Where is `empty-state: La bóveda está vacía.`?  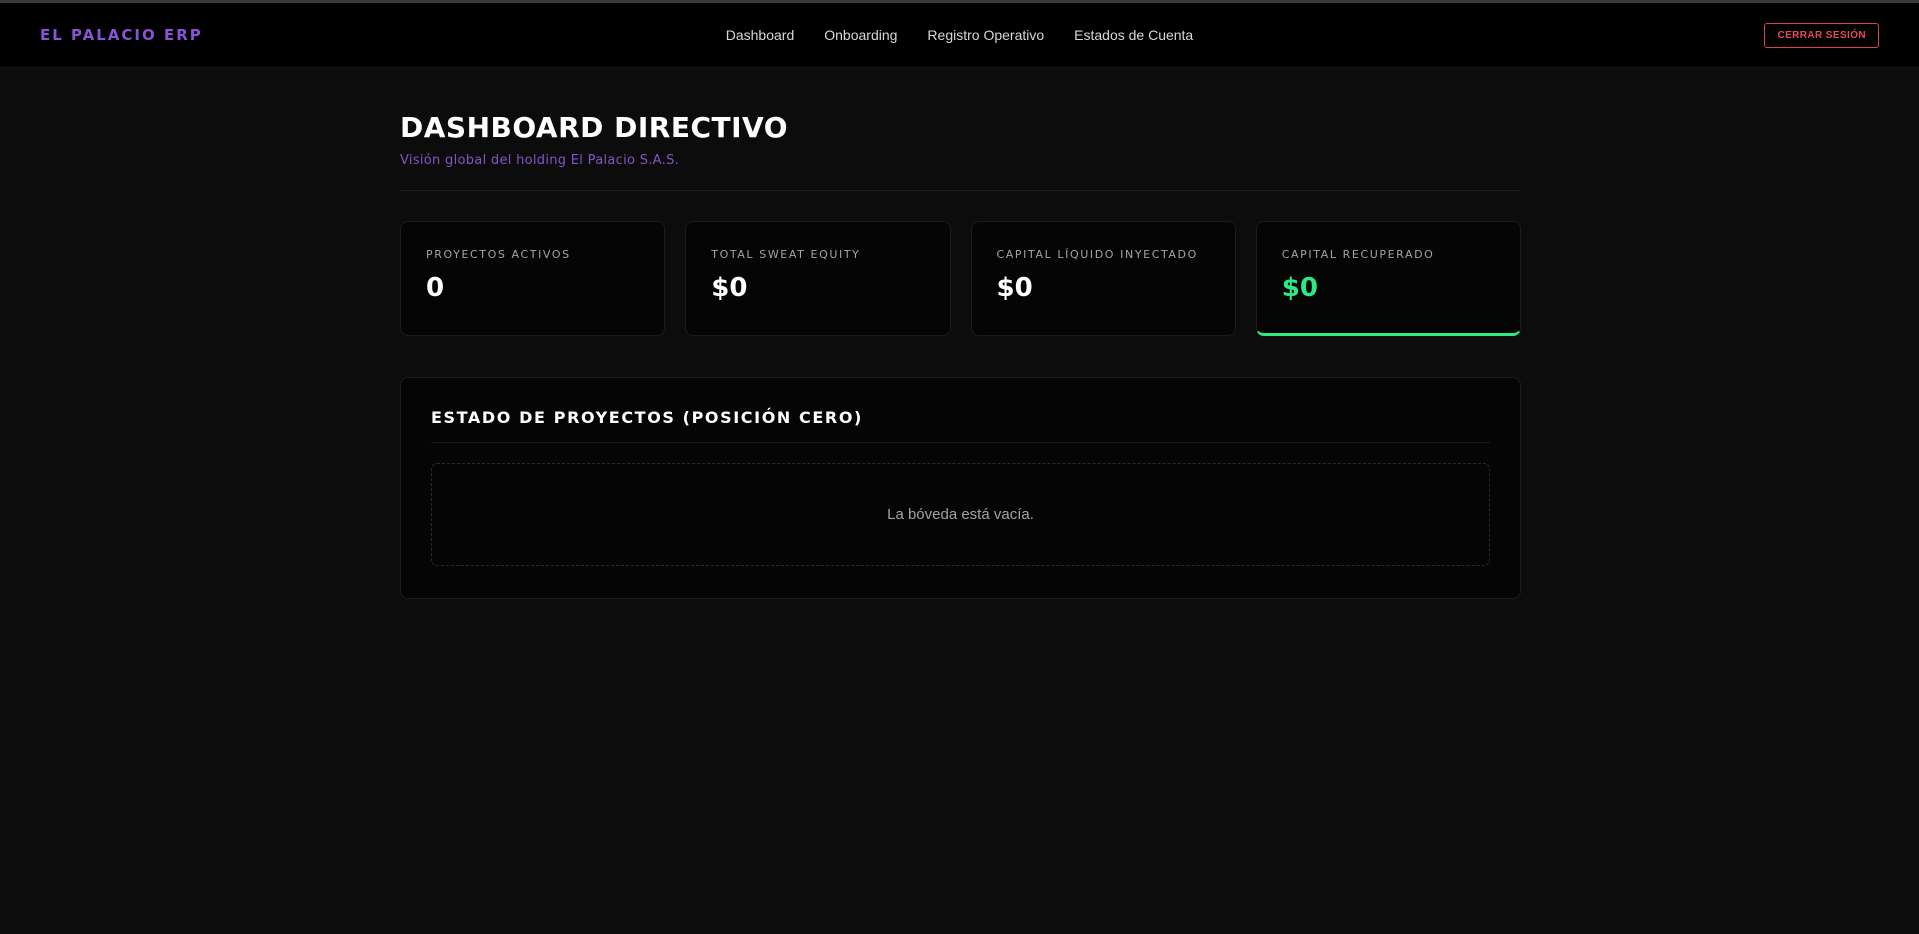
empty-state: La bóveda está vacía. is located at coordinates (960, 514).